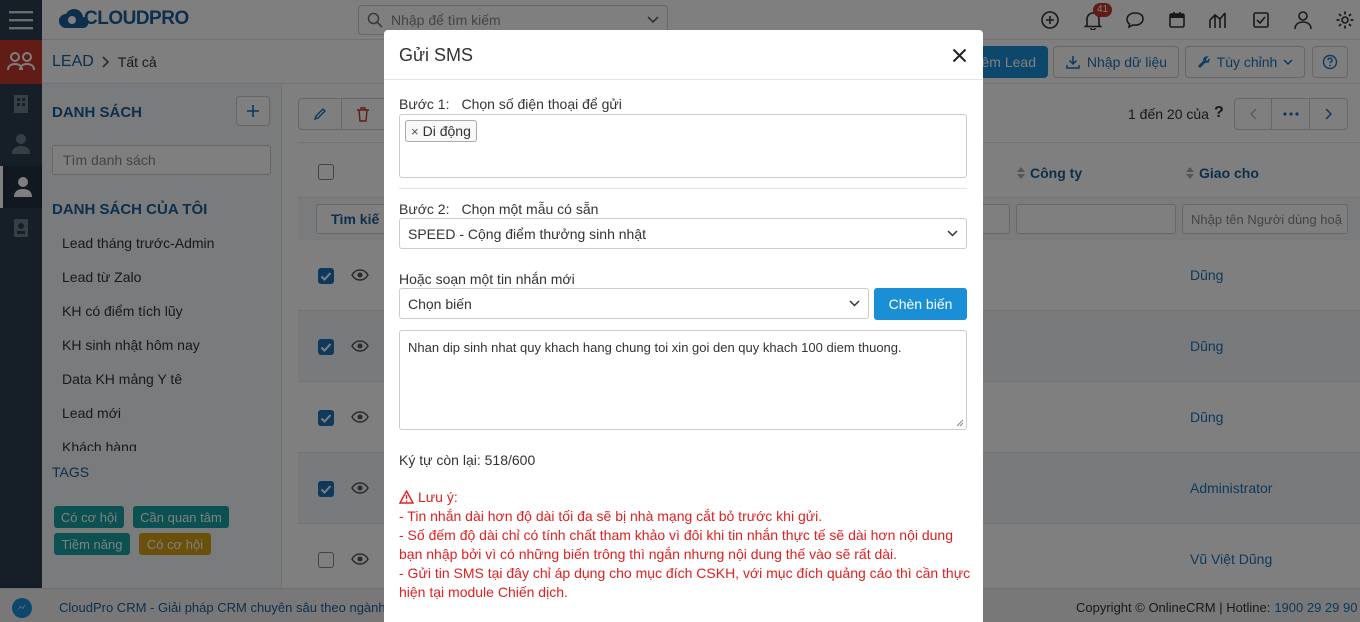 The image size is (1360, 622). I want to click on note-heading: Lưu ý:, so click(428, 497).